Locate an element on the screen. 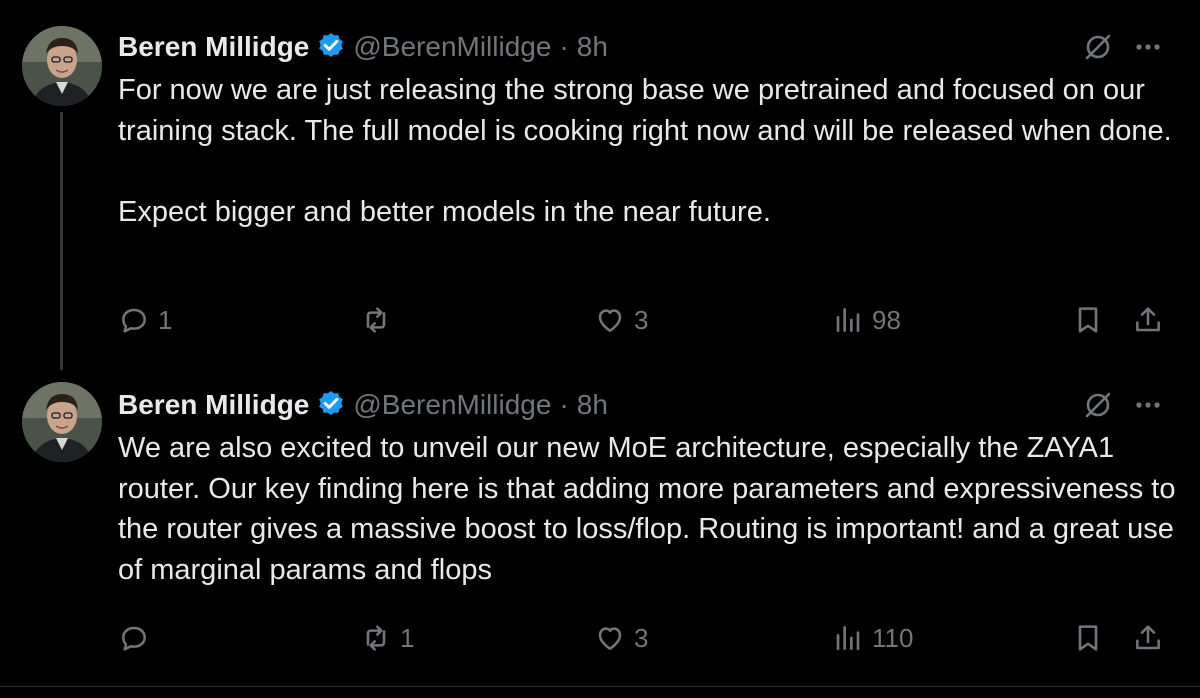 The image size is (1200, 698). views-count: 98 is located at coordinates (886, 319).